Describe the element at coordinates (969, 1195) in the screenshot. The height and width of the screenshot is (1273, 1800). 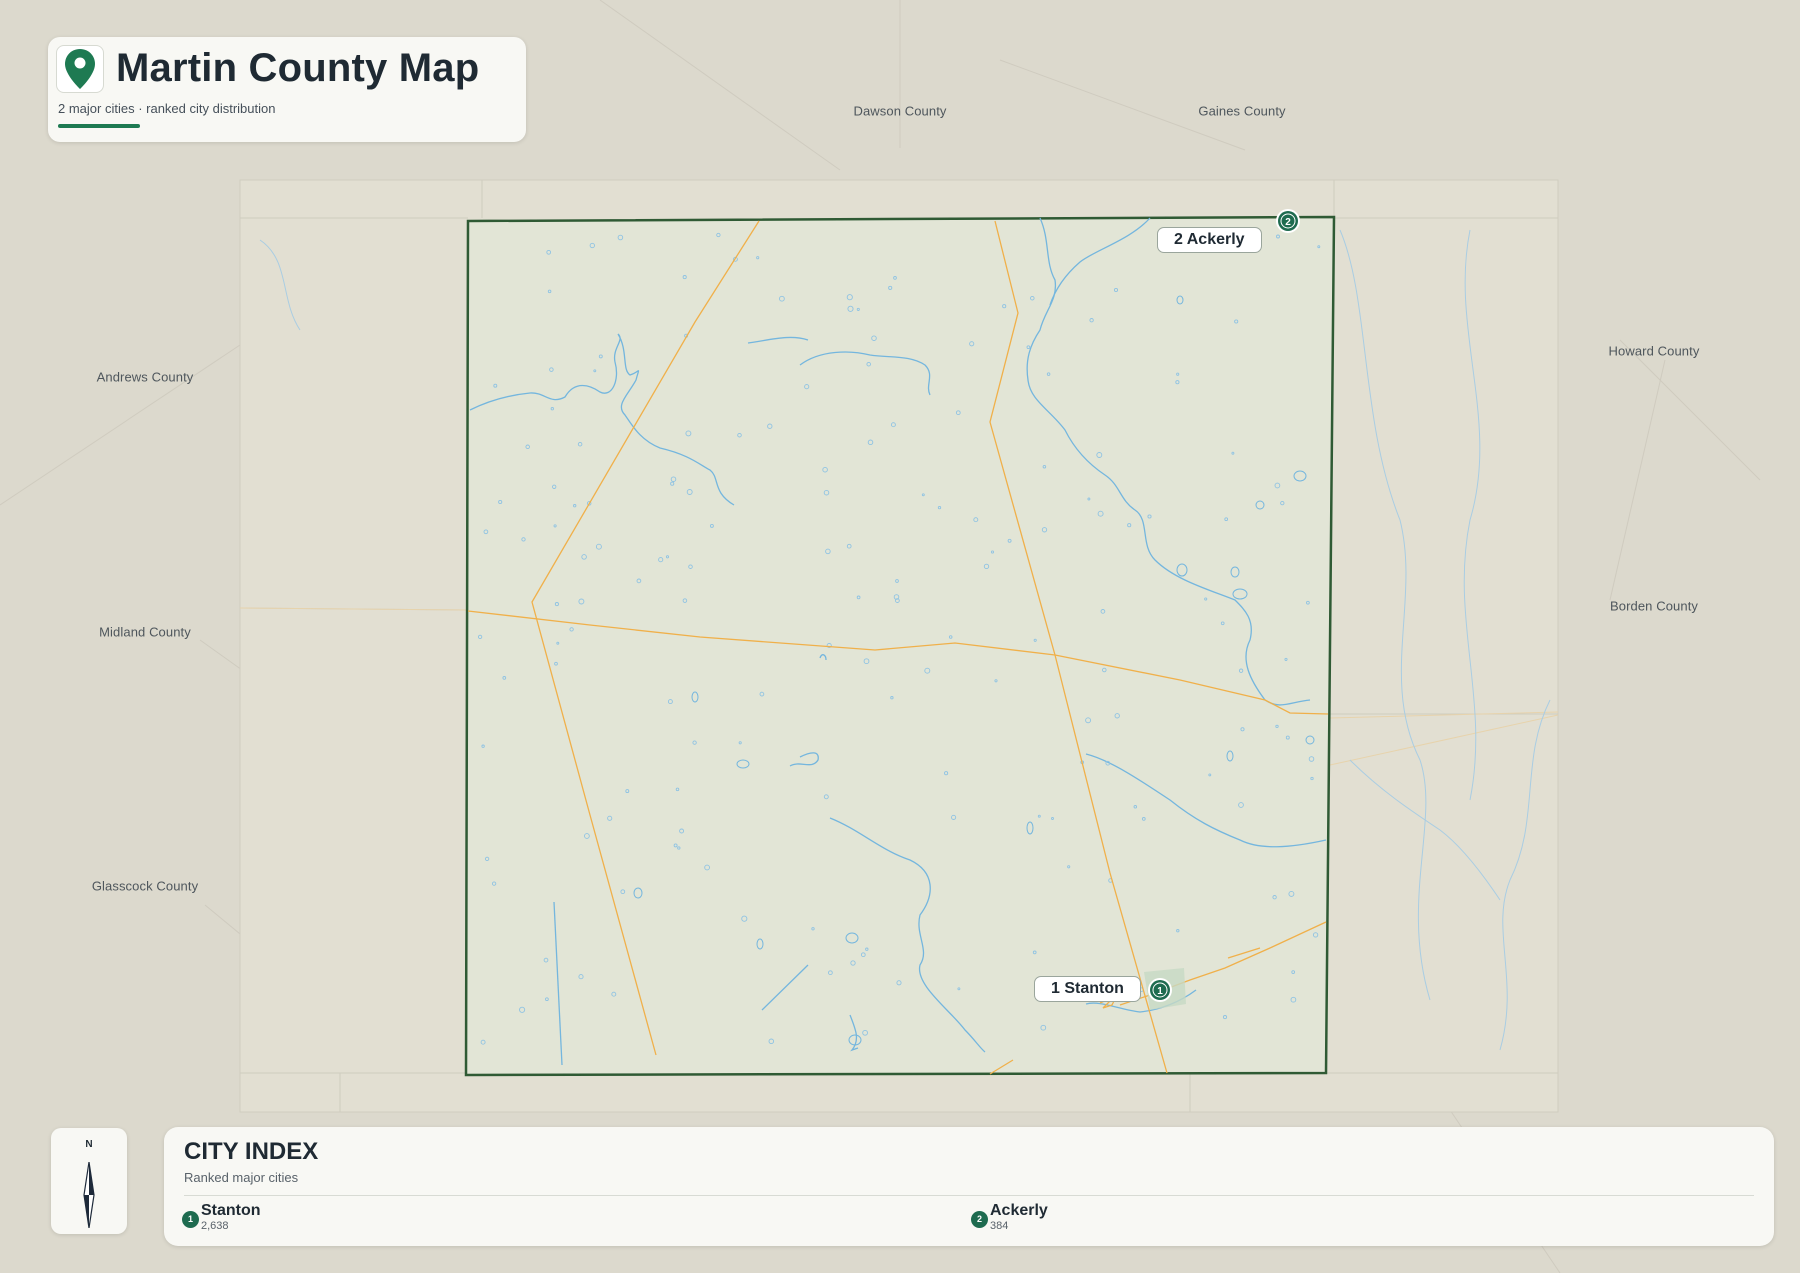
I see `city-index-divider` at that location.